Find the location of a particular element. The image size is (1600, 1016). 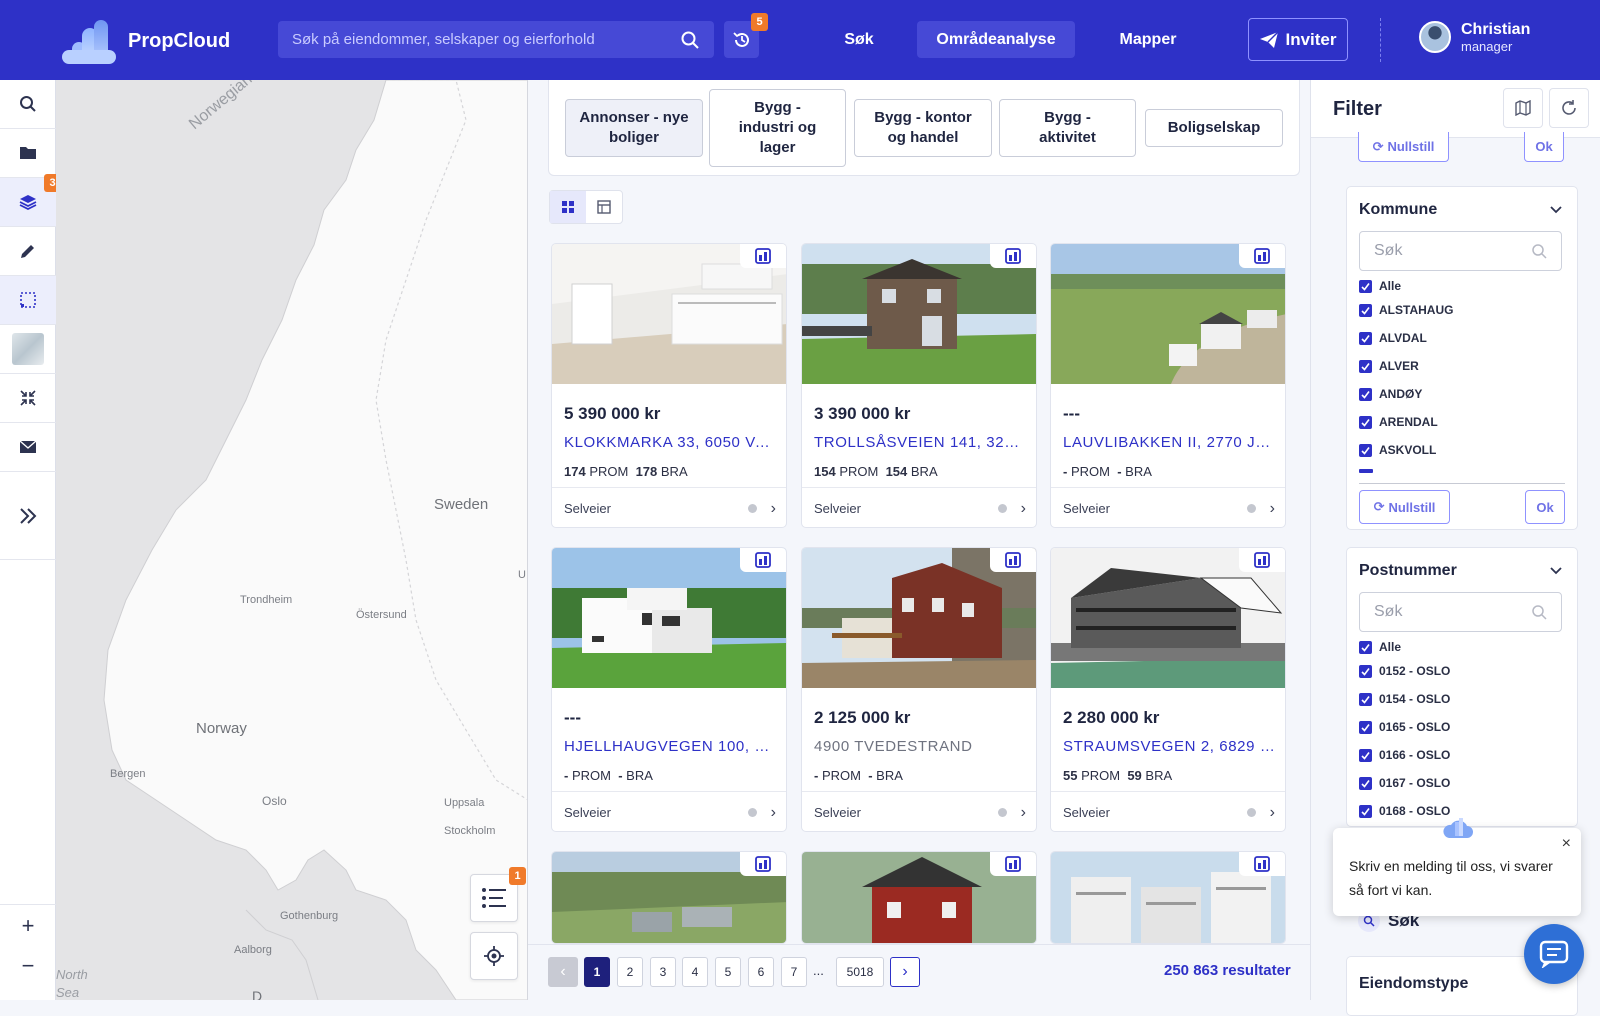

postnummer-search-input: Søk is located at coordinates (1460, 612).